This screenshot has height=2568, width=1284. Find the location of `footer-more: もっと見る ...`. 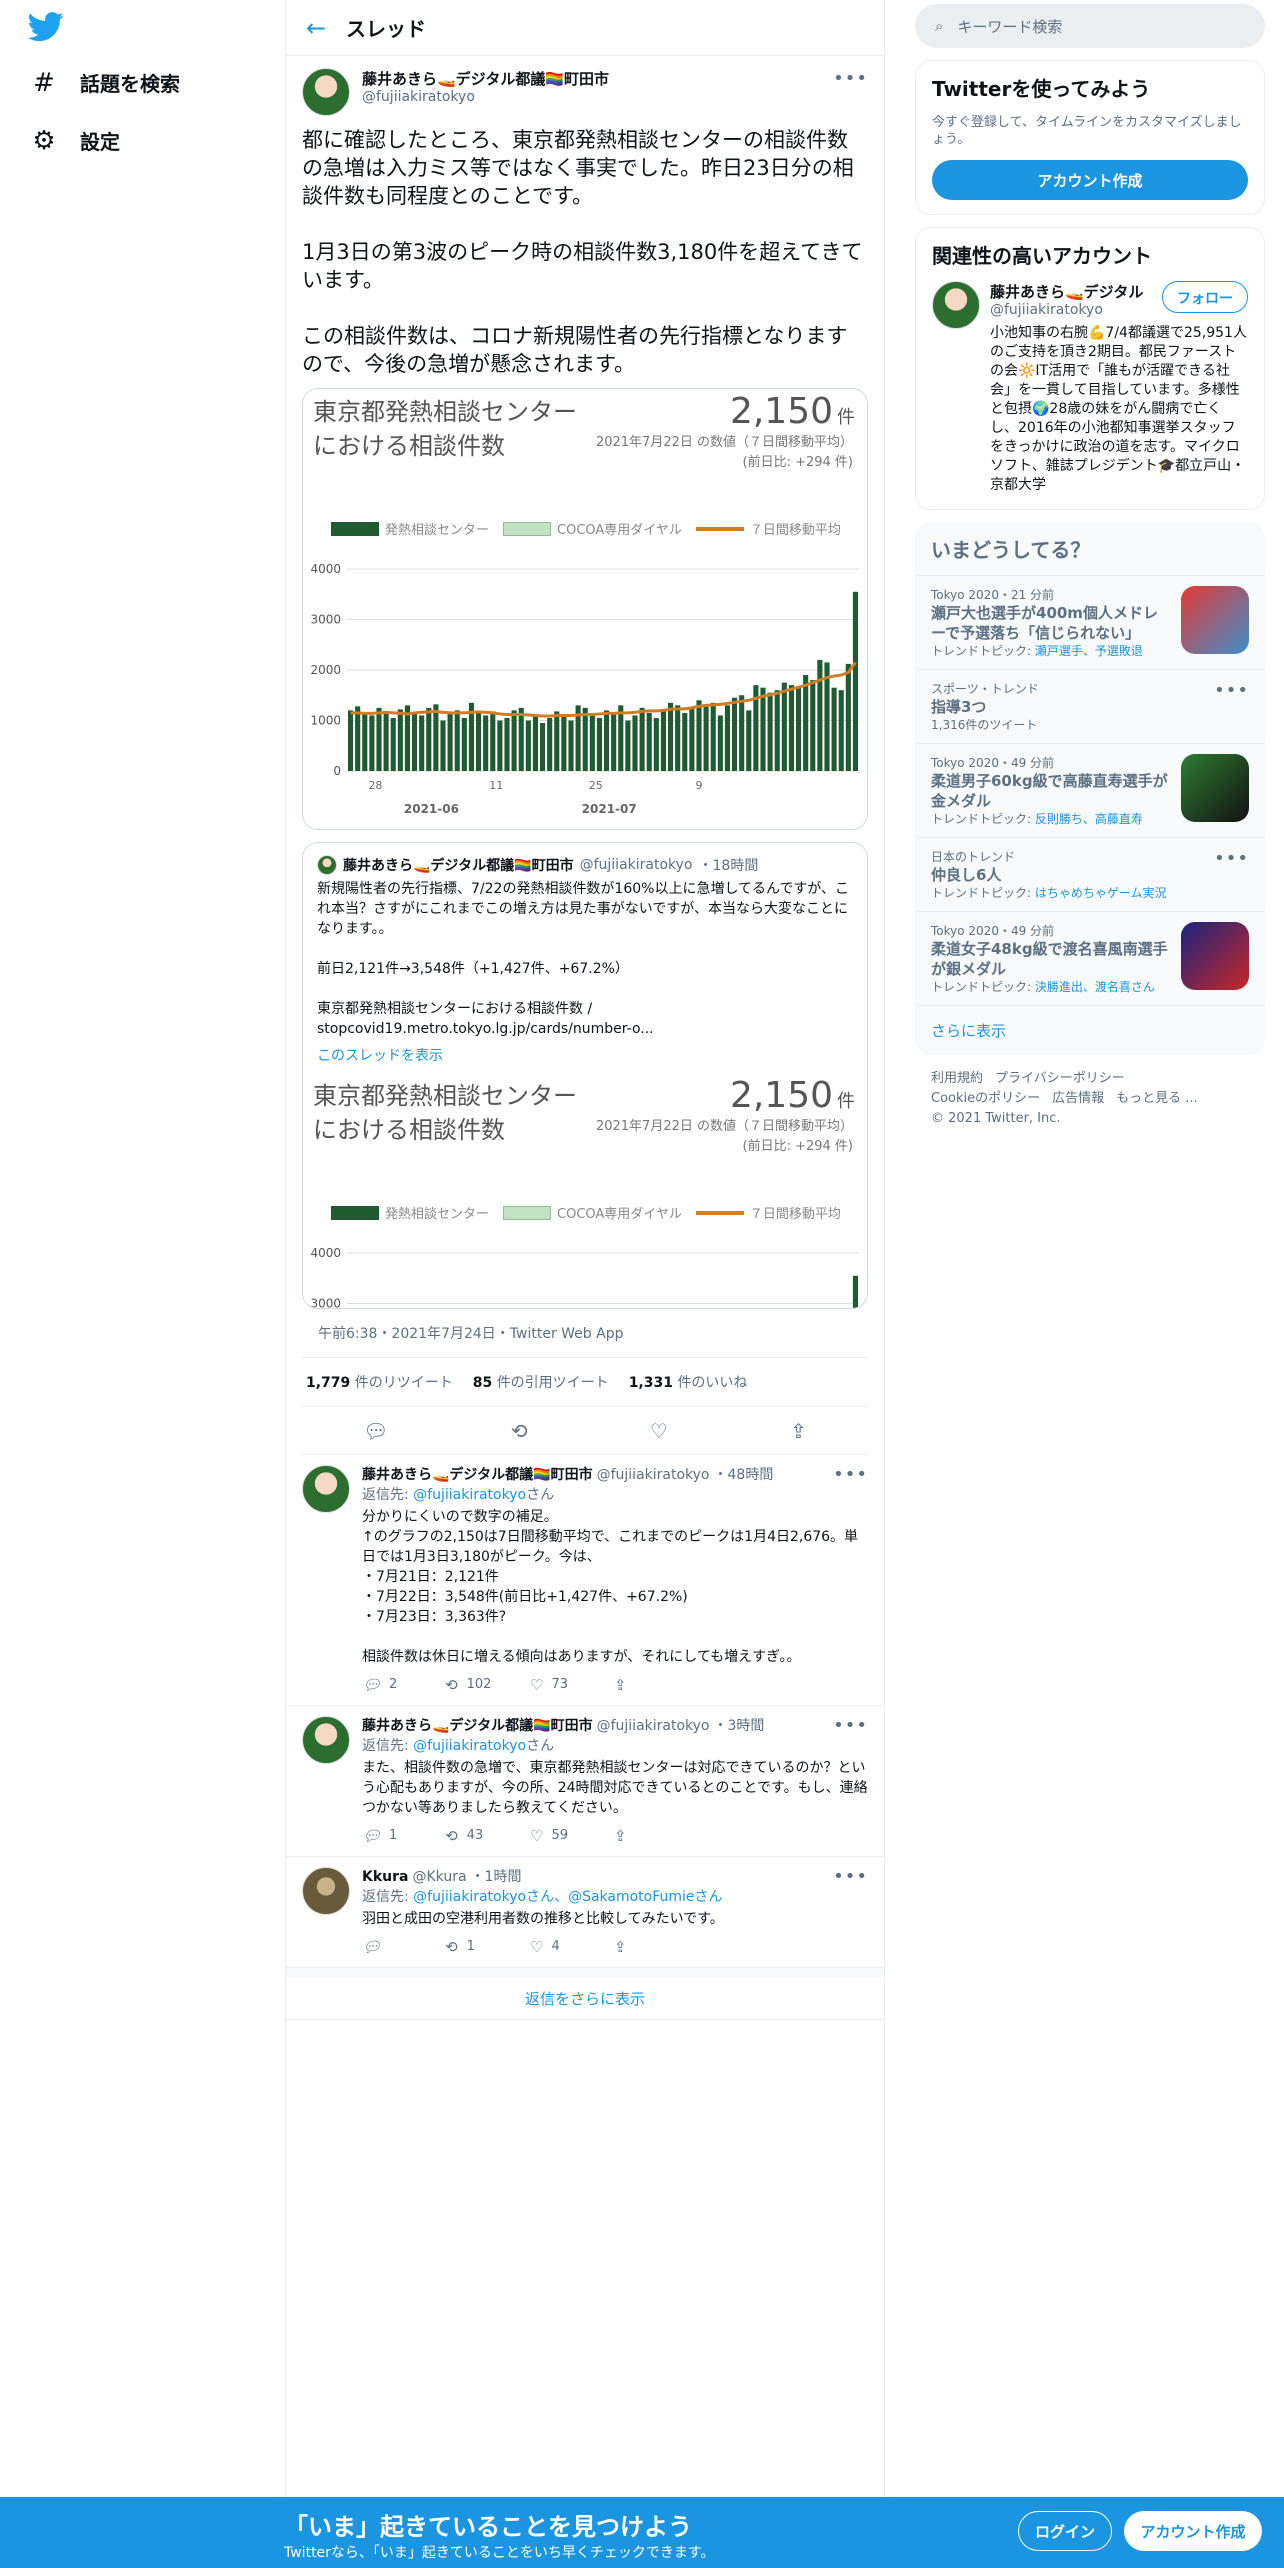

footer-more: もっと見る ... is located at coordinates (1157, 1098).